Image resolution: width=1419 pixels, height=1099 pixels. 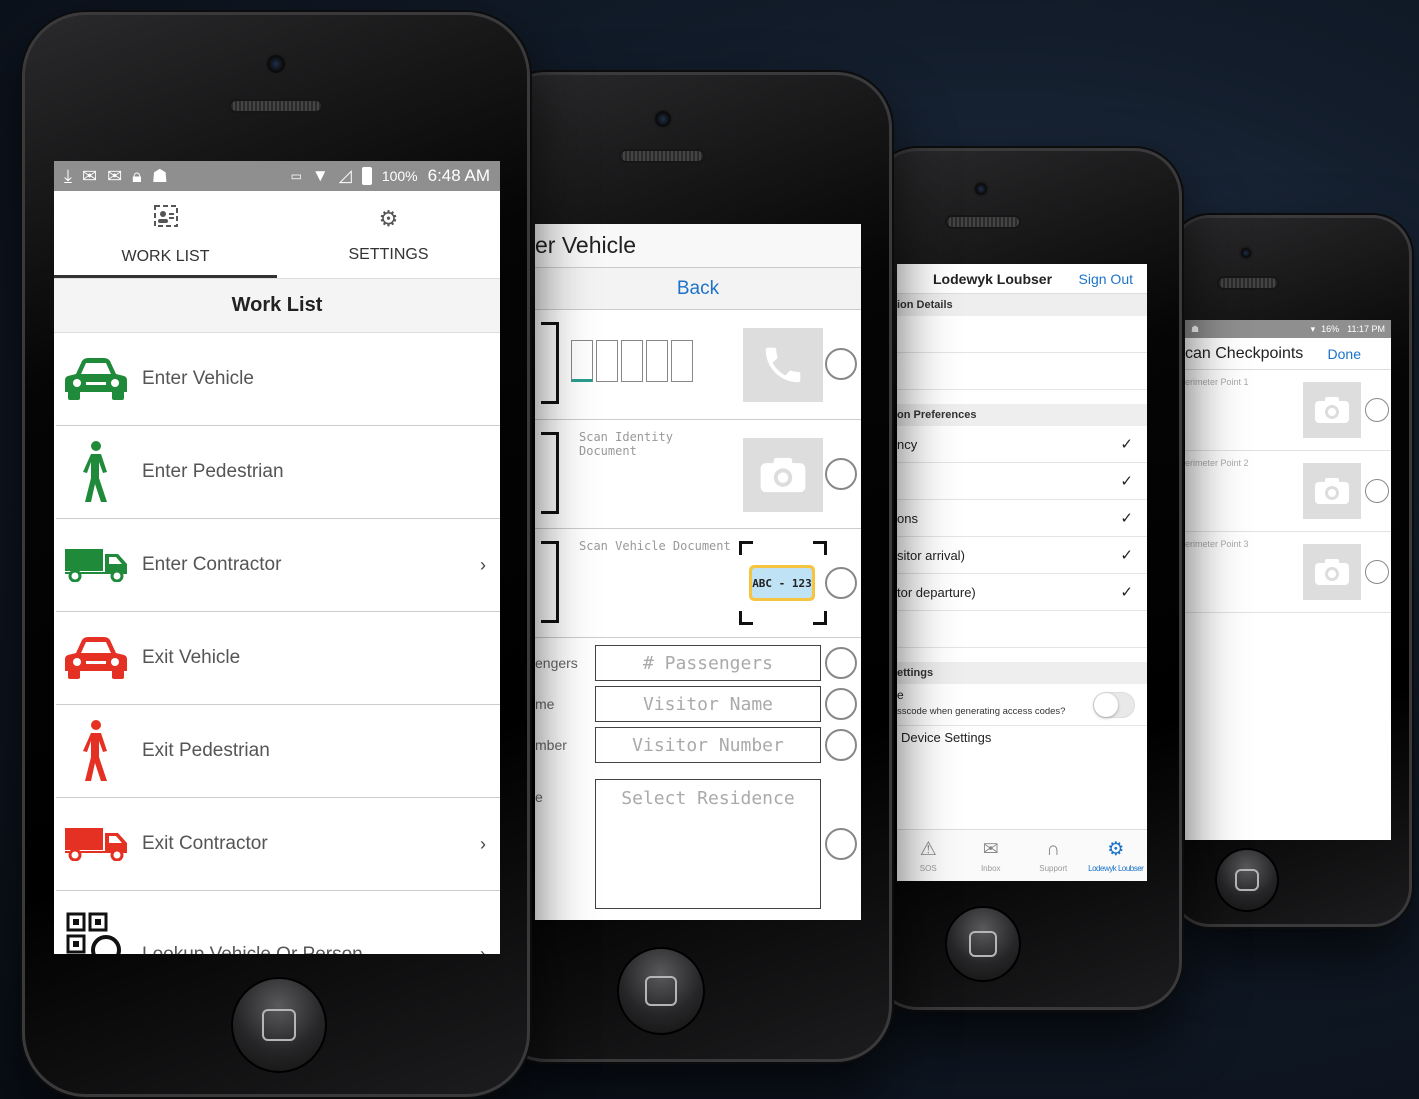 I want to click on page-title: er Vehicle, so click(x=698, y=246).